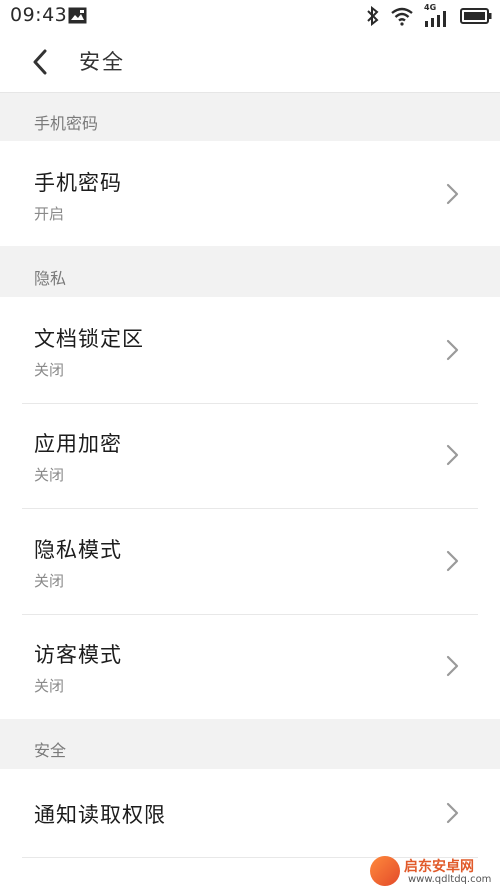 Image resolution: width=500 pixels, height=889 pixels. Describe the element at coordinates (250, 456) in the screenshot. I see `settings-item-app-encryption: 应用加密 关闭` at that location.